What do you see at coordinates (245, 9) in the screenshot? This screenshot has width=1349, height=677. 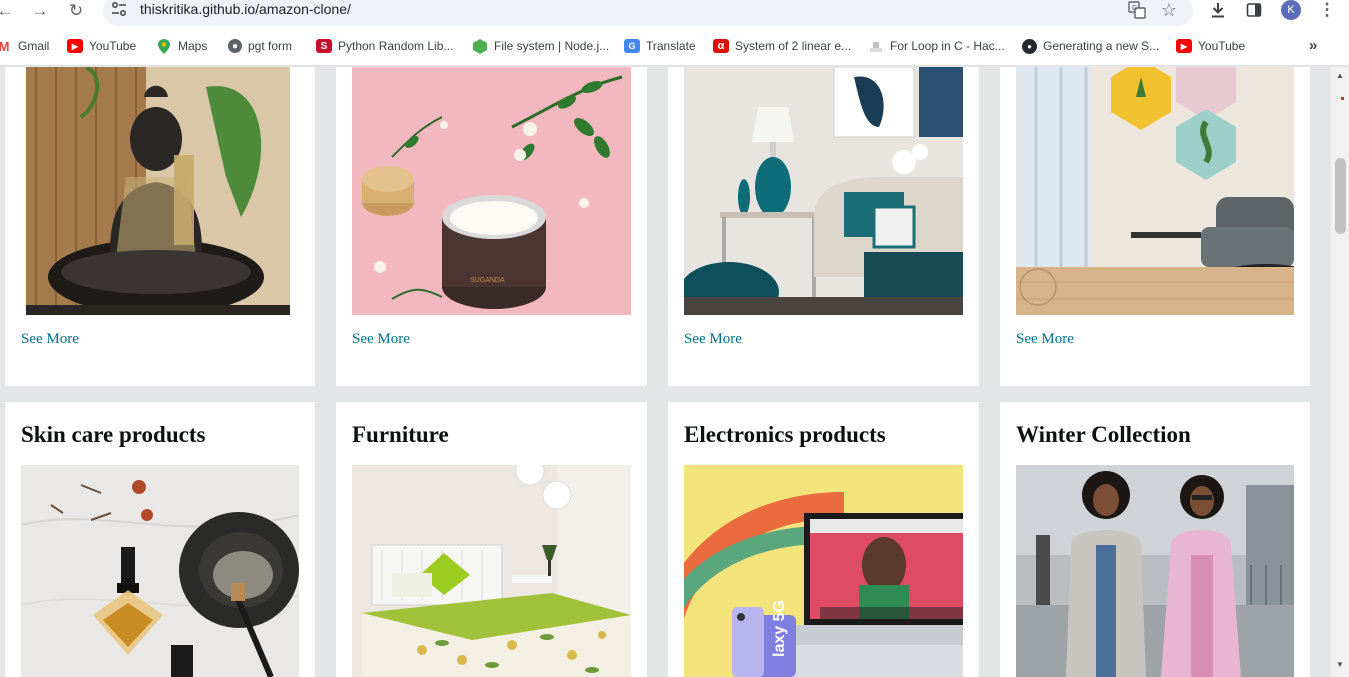 I see `url-text: thiskritika.github.io/amazon-clone/` at bounding box center [245, 9].